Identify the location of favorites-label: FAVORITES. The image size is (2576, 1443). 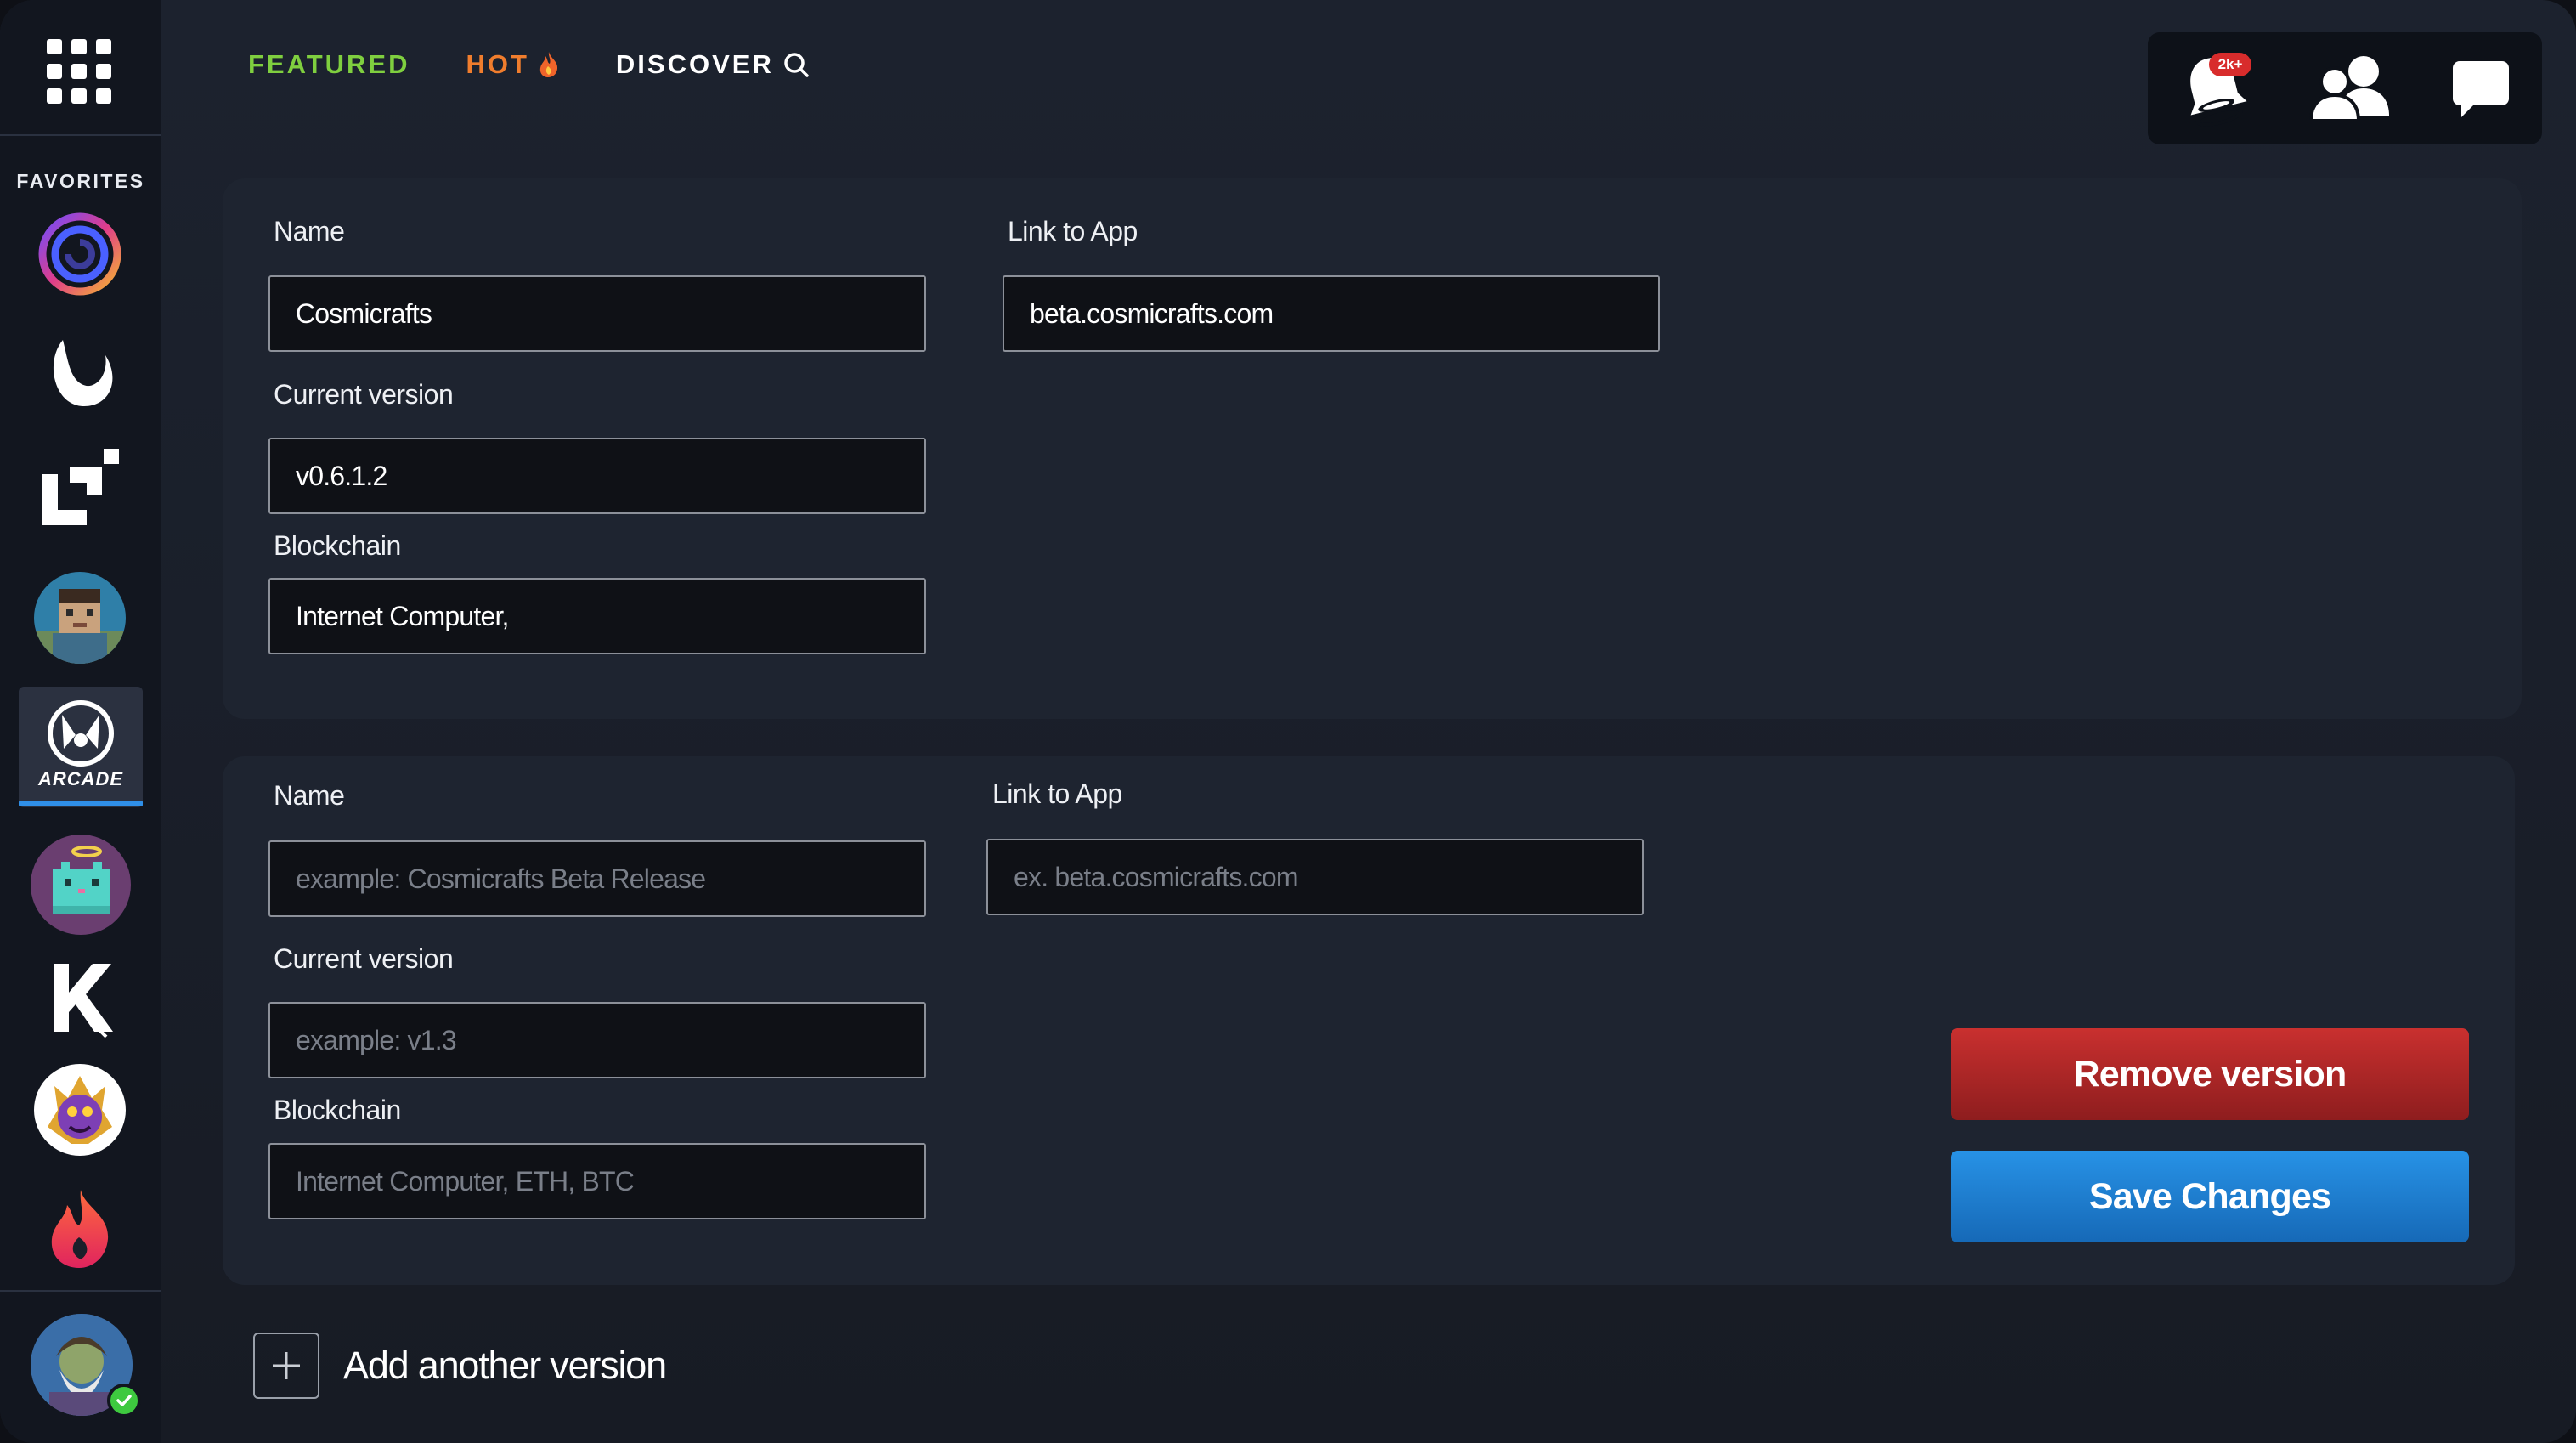
(80, 181).